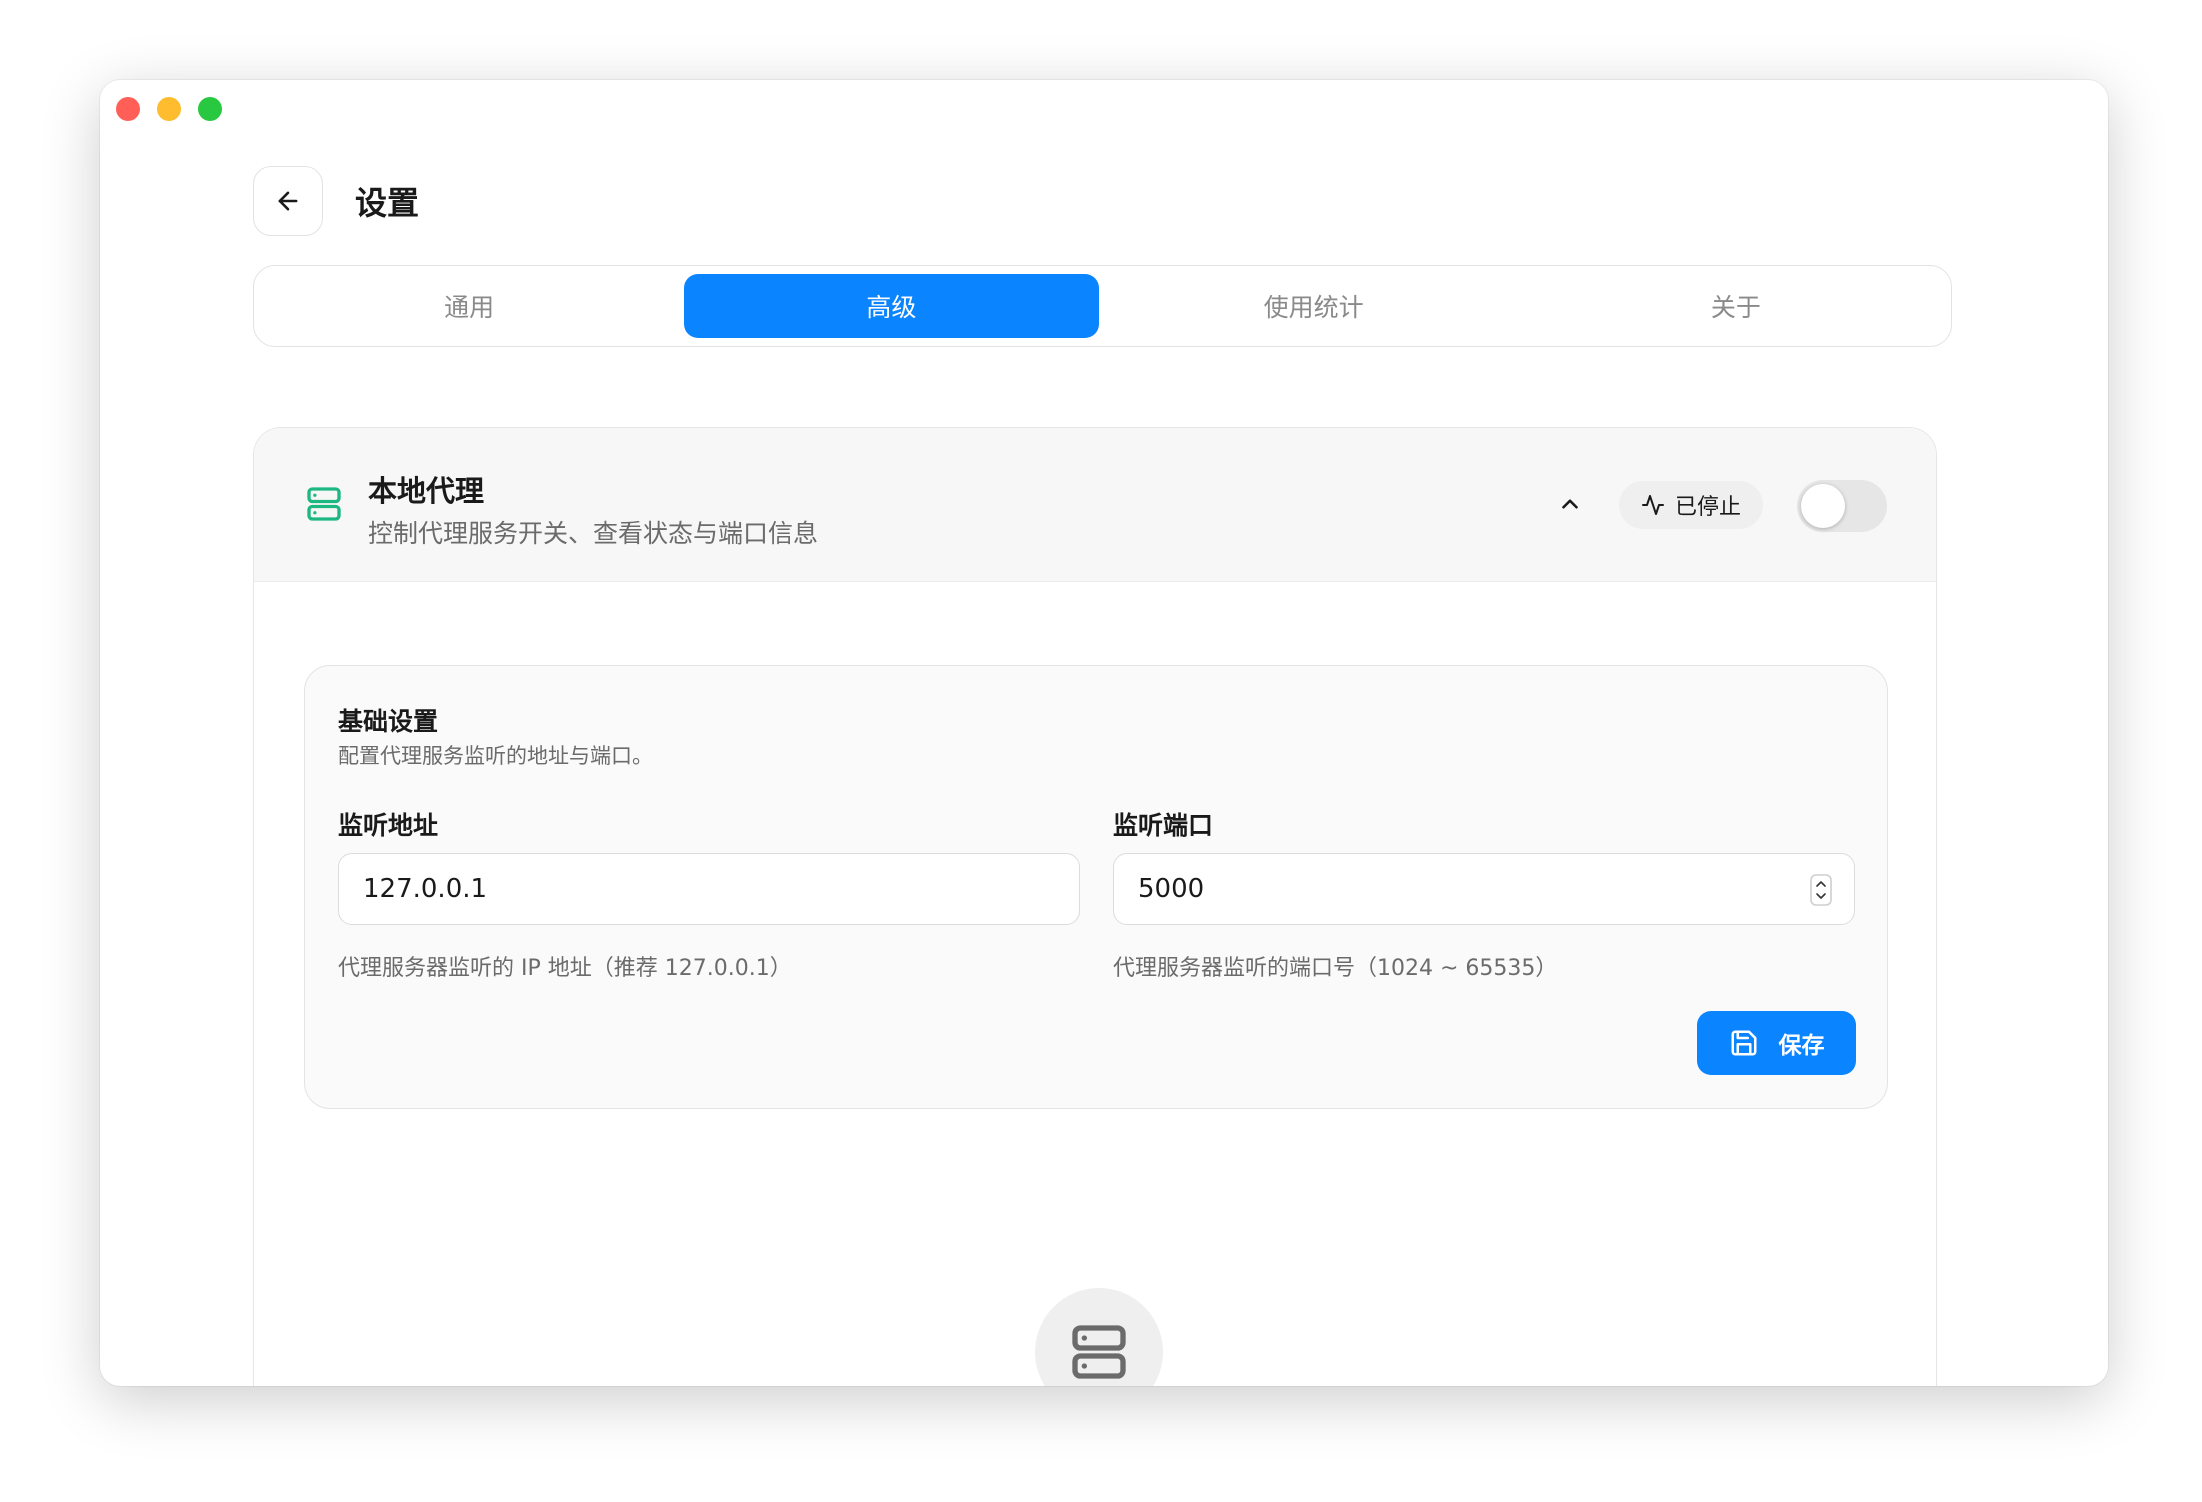  Describe the element at coordinates (1095, 505) in the screenshot. I see `local-proxy-header: 本地代理 控制代理服务开关、查看状态与端口信息 已停止` at that location.